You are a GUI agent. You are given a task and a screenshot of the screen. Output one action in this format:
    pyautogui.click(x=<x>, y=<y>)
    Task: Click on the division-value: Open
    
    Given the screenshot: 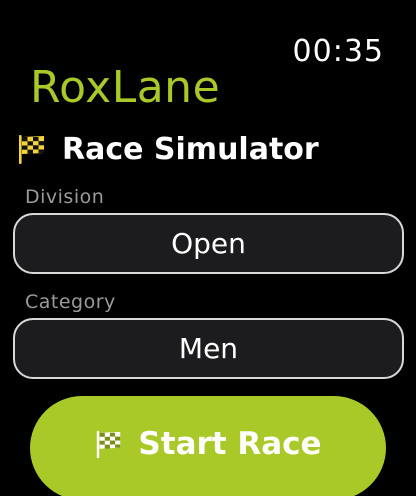 What is the action you would take?
    pyautogui.click(x=208, y=243)
    